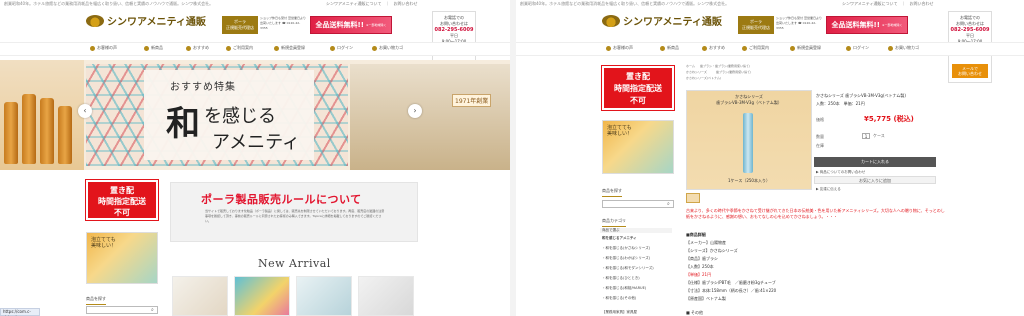 This screenshot has width=1024, height=316. Describe the element at coordinates (970, 73) in the screenshot. I see `mail-line2: お問い合わせ` at that location.